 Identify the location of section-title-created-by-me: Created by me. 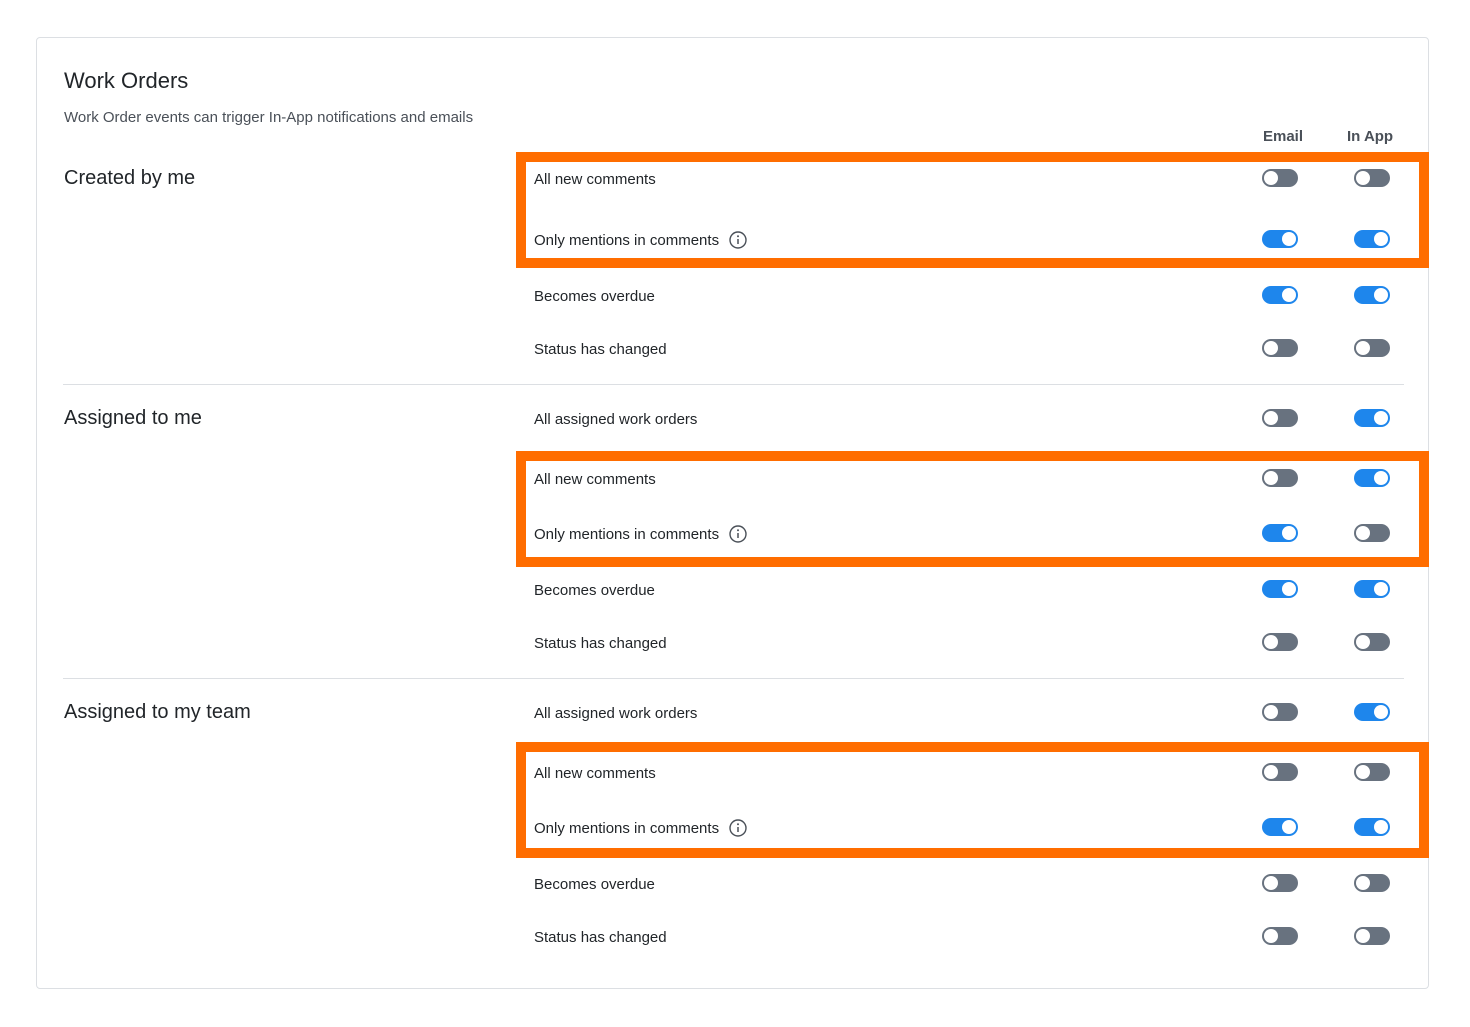
(130, 178).